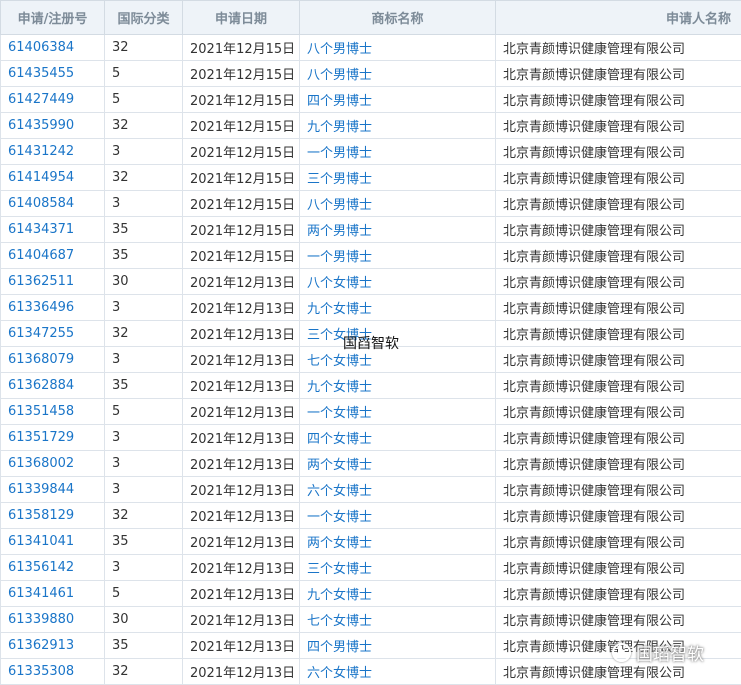 Image resolution: width=741 pixels, height=685 pixels. I want to click on cell-registration-number: 61356142, so click(52, 567).